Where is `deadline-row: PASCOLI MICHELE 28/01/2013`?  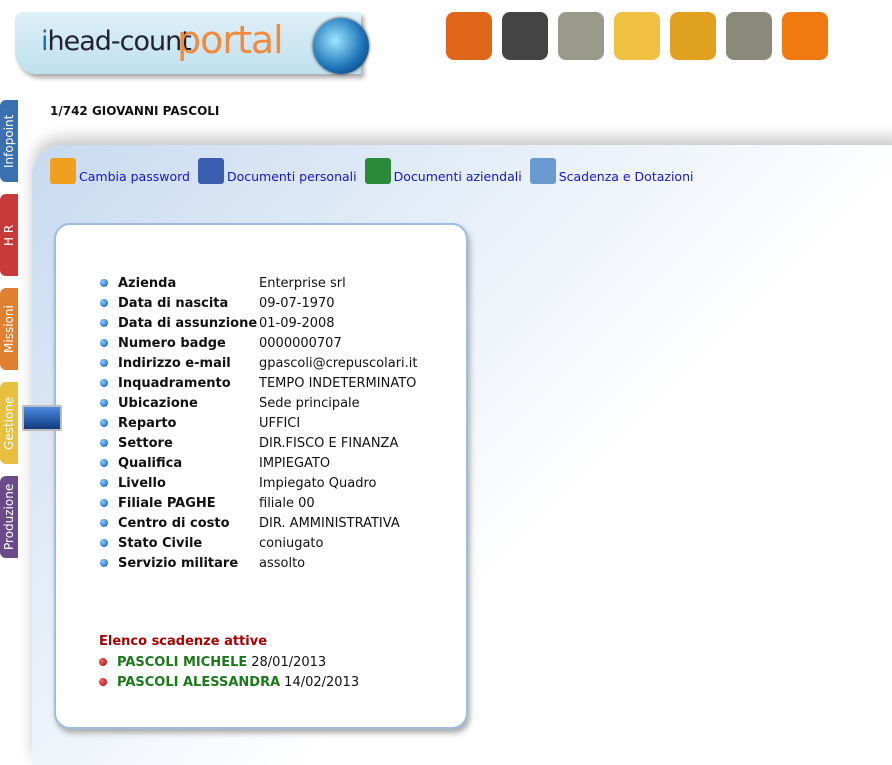
deadline-row: PASCOLI MICHELE 28/01/2013 is located at coordinates (229, 662).